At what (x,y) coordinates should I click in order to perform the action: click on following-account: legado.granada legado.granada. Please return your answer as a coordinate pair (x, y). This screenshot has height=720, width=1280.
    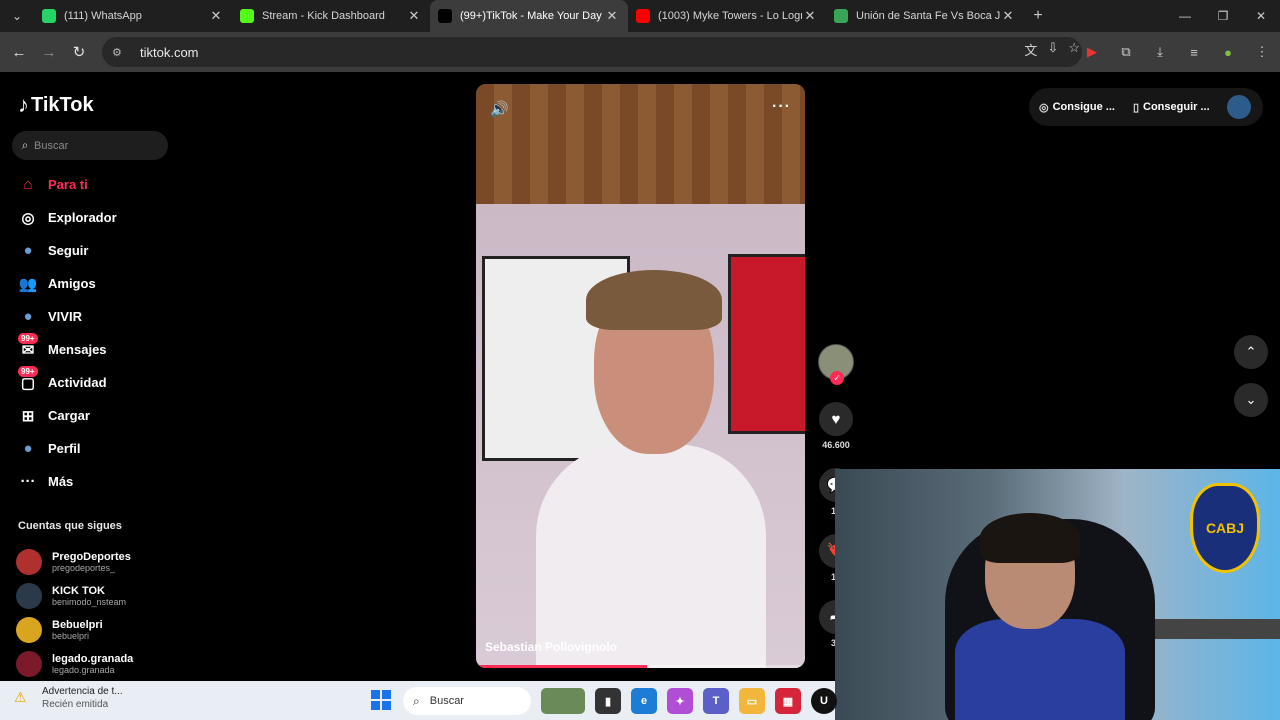
    Looking at the image, I should click on (74, 664).